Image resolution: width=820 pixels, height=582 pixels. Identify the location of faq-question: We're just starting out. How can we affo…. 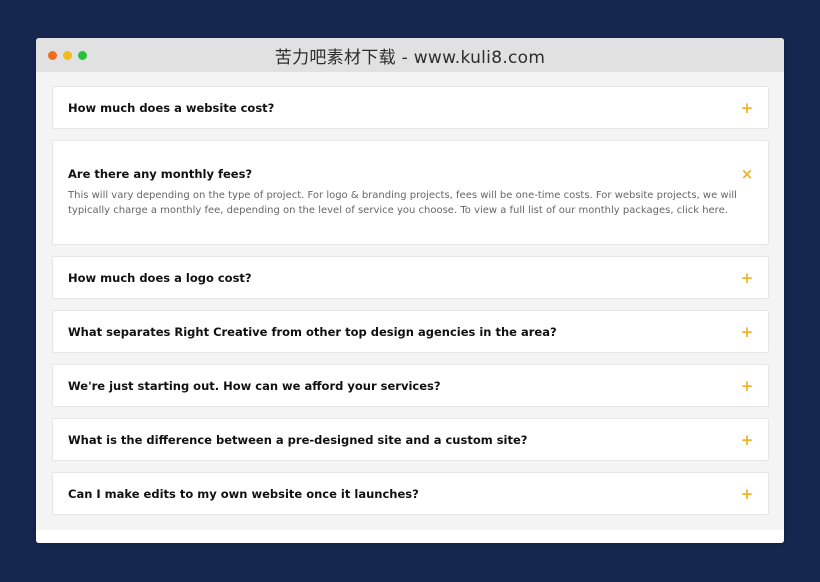
(254, 385).